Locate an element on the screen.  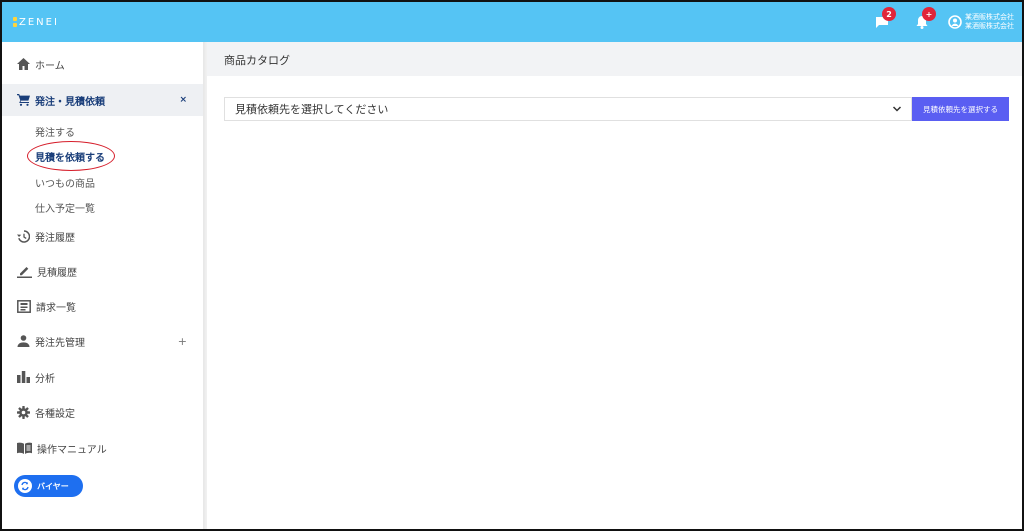
sidebar-item-quote-history: 見積履歴 is located at coordinates (102, 271).